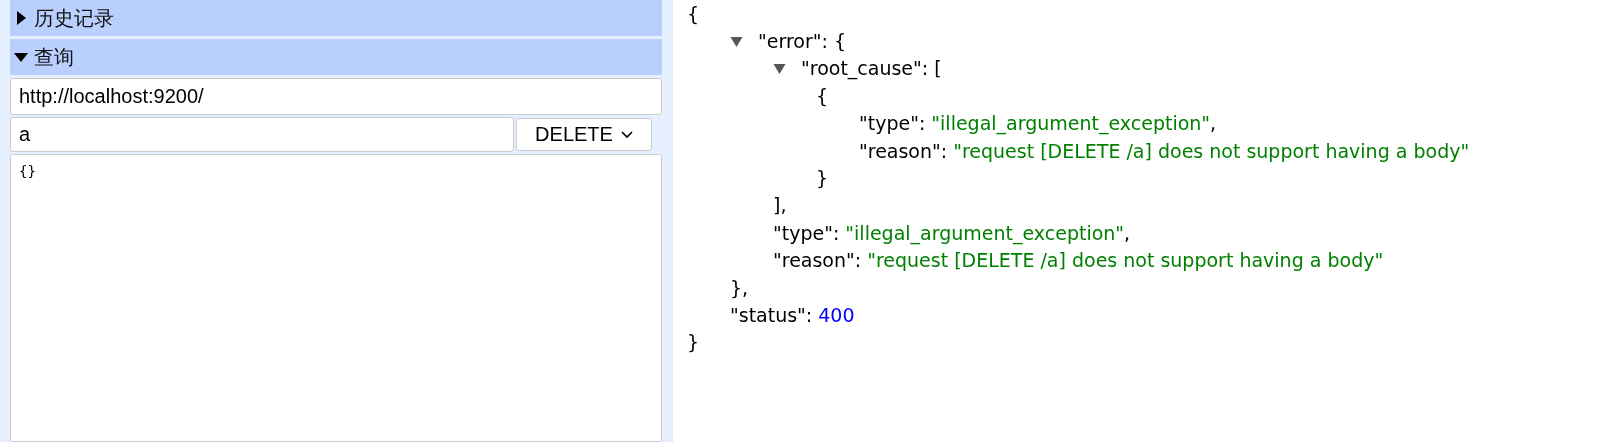 This screenshot has width=1624, height=442. I want to click on json-bracket: ],, so click(780, 205).